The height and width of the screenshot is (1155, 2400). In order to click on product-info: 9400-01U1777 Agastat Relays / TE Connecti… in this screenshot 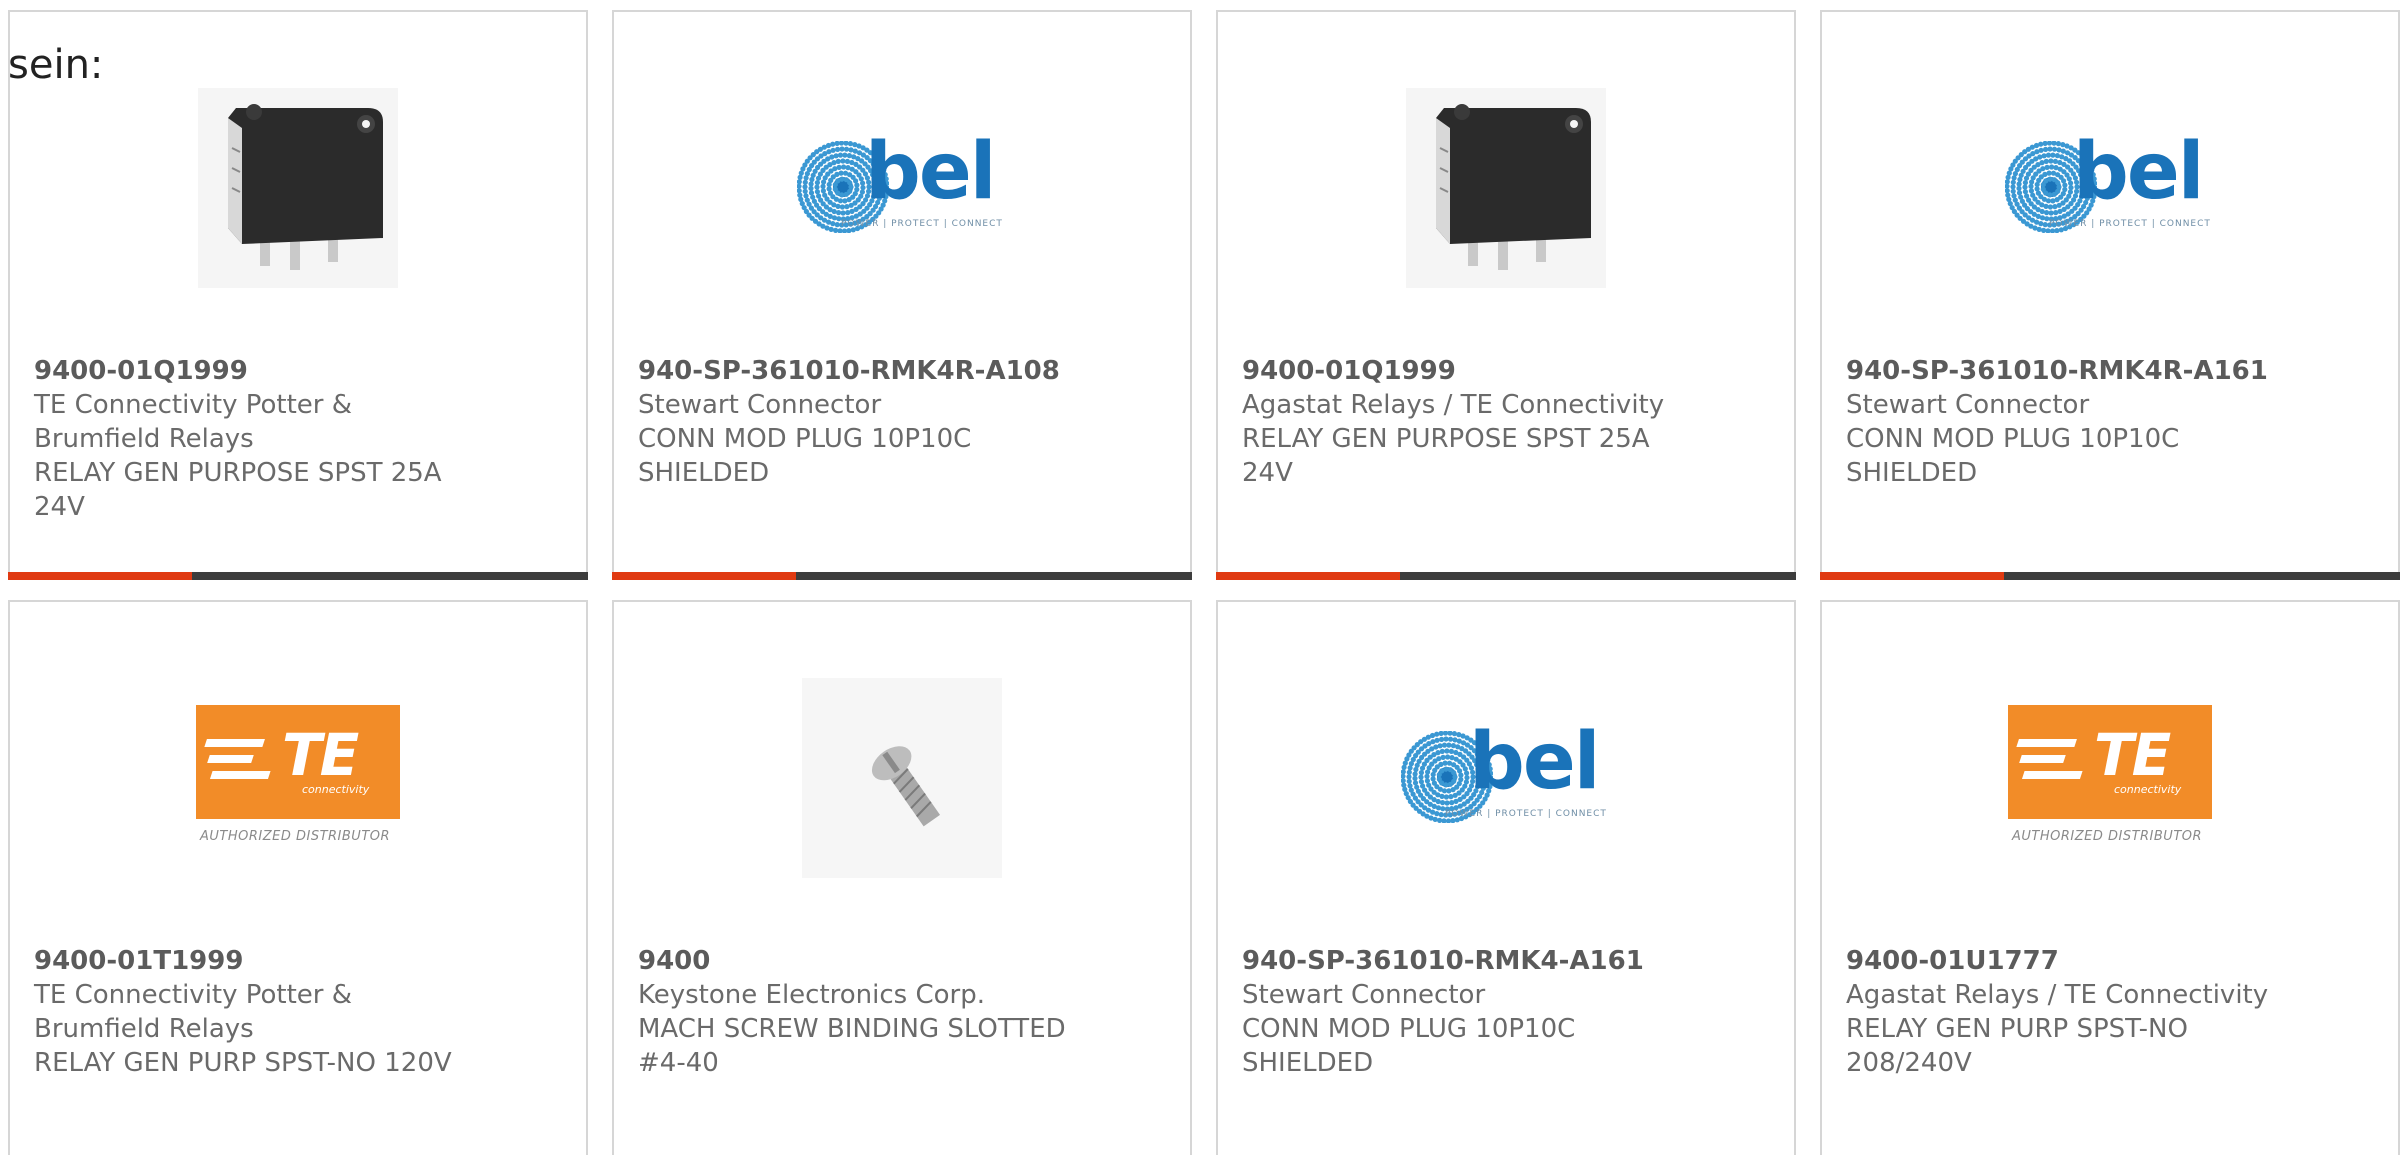, I will do `click(2076, 1012)`.